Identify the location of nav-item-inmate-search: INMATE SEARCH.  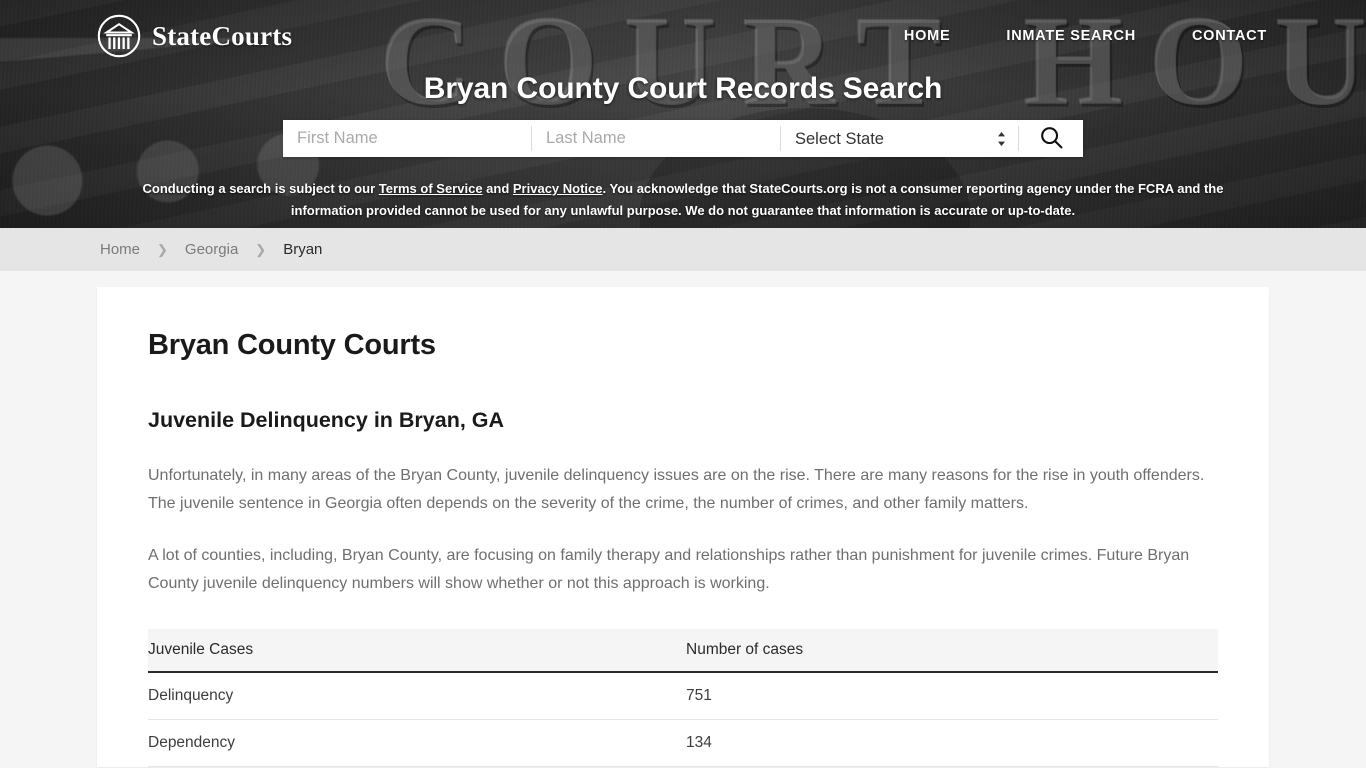
(1071, 36).